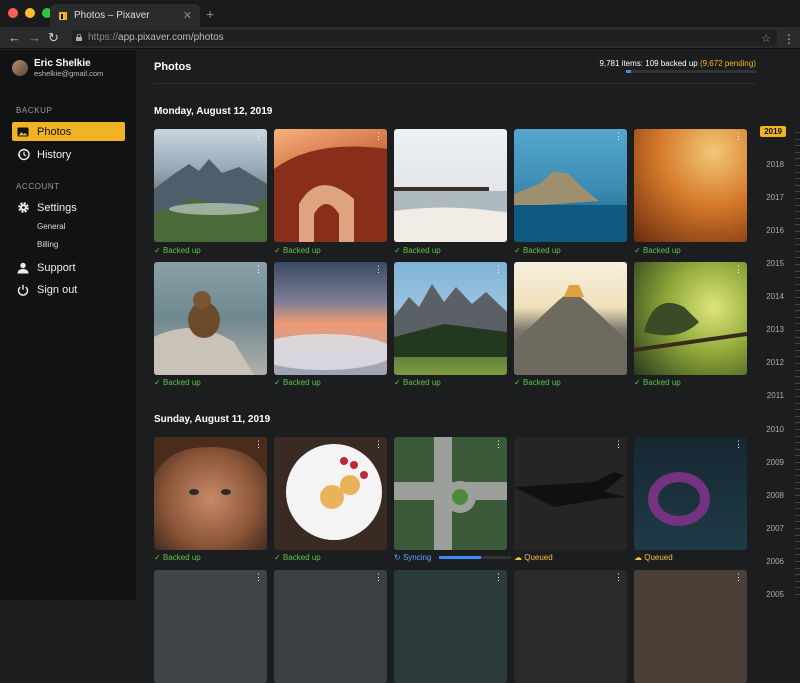  What do you see at coordinates (68, 154) in the screenshot?
I see `sidebar-item-history: History` at bounding box center [68, 154].